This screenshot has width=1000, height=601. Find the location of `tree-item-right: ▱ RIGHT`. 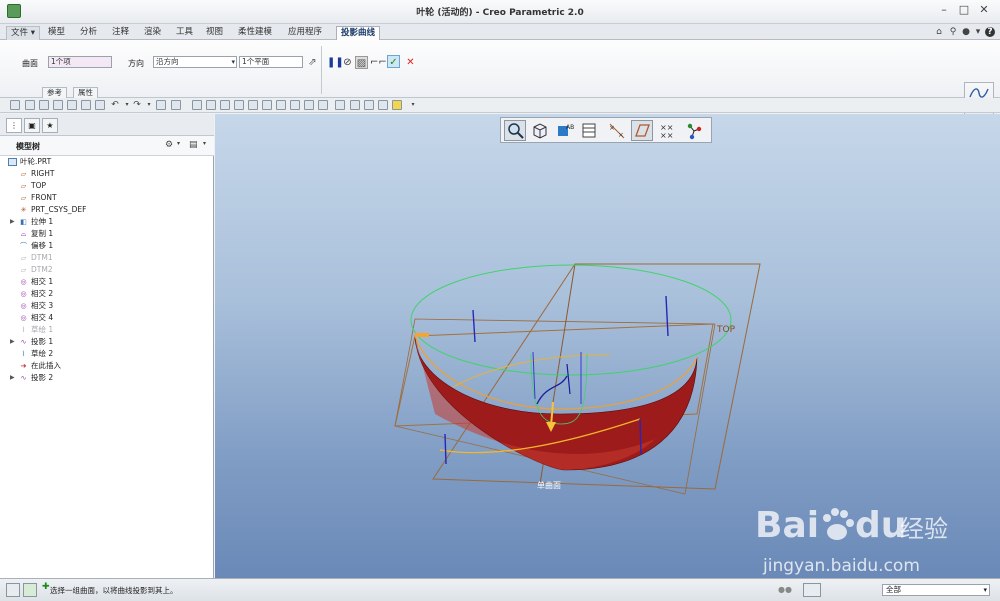

tree-item-right: ▱ RIGHT is located at coordinates (107, 174).